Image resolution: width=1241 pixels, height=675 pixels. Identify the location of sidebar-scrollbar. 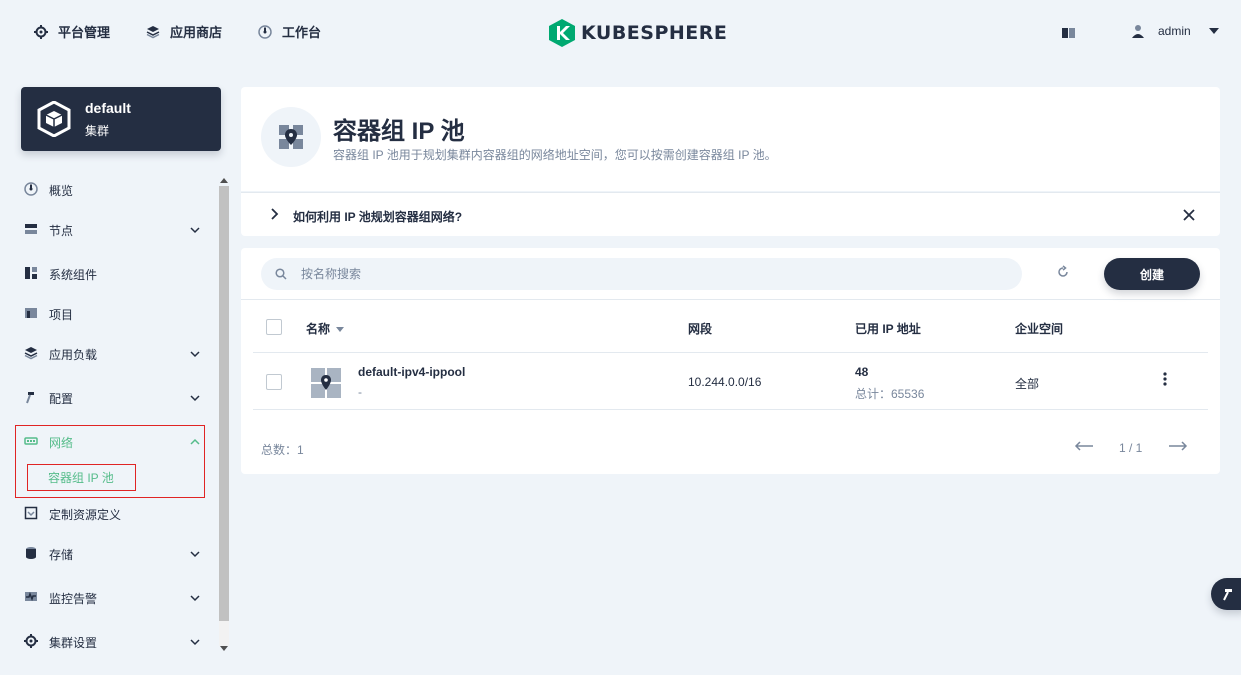
(224, 415).